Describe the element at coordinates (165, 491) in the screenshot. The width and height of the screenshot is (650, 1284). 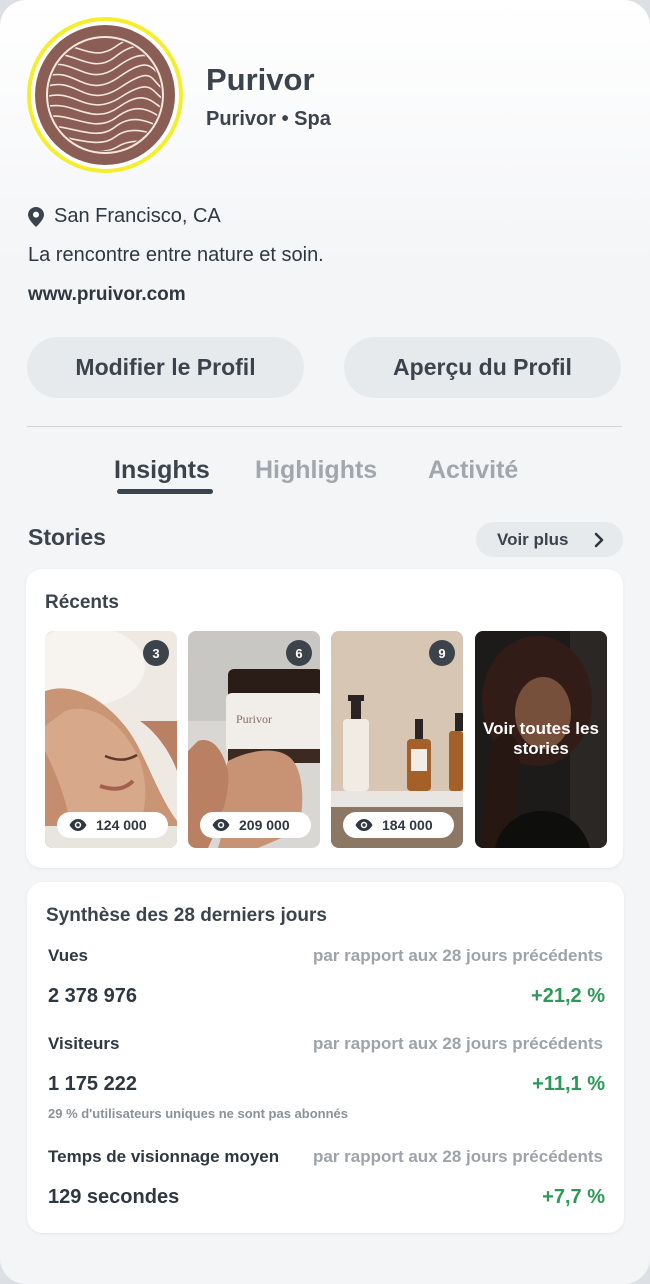
I see `active-tab-indicator` at that location.